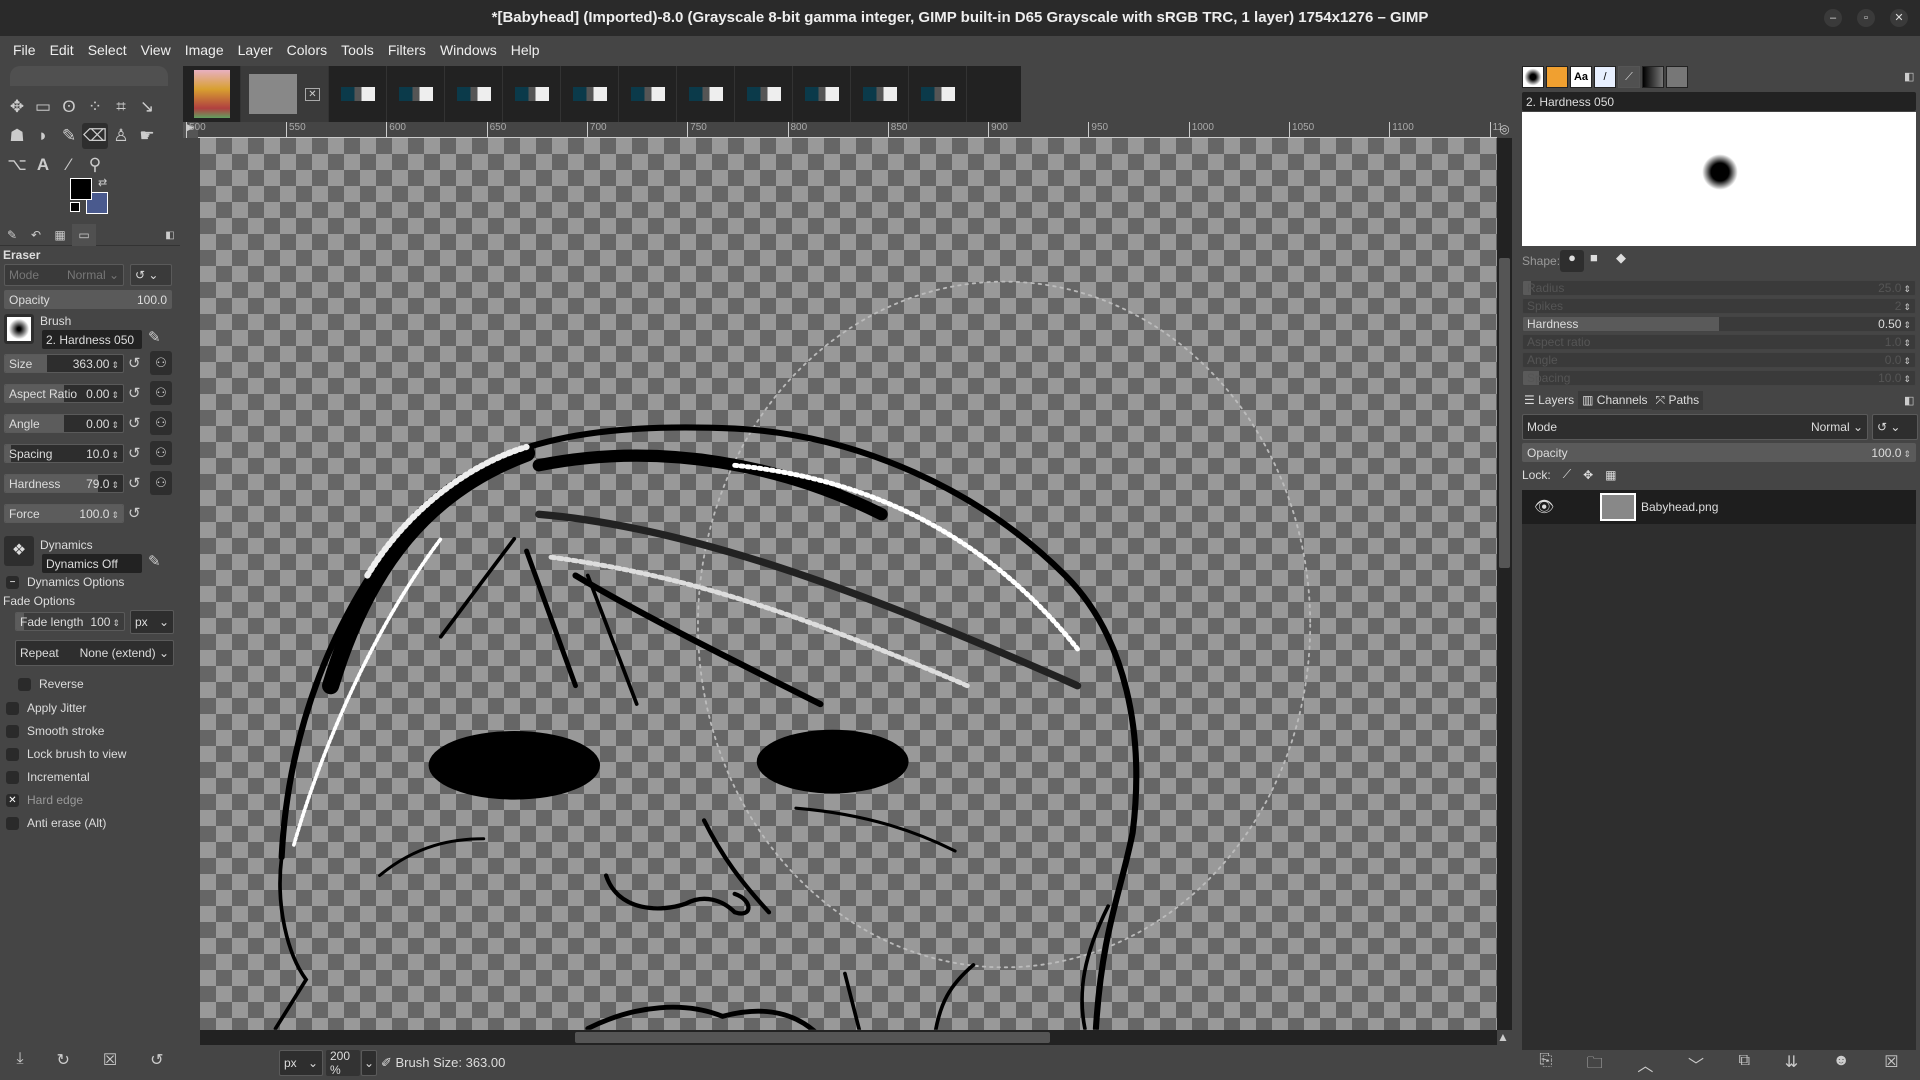 The image size is (1920, 1080). What do you see at coordinates (1719, 324) in the screenshot?
I see `brush-param-hardness: Hardness 0.50 ⇕` at bounding box center [1719, 324].